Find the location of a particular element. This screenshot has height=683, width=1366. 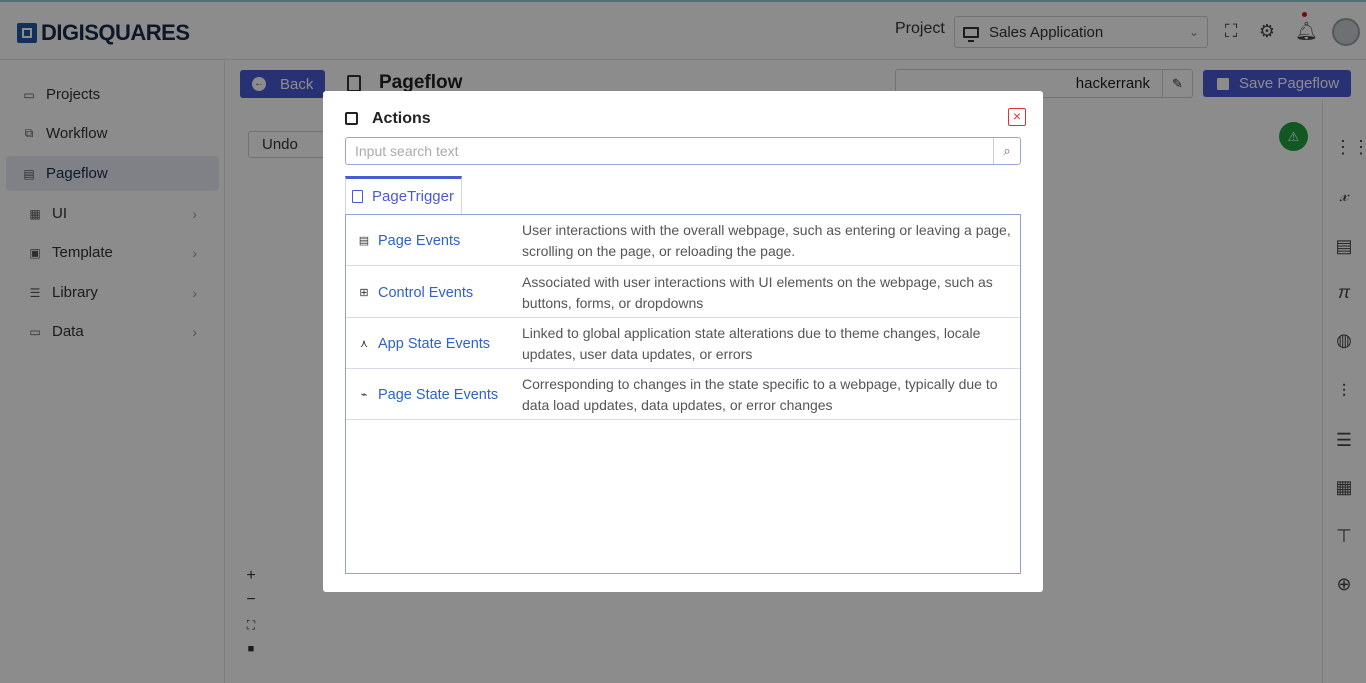

app-state-icon: ⋏ is located at coordinates (364, 344).